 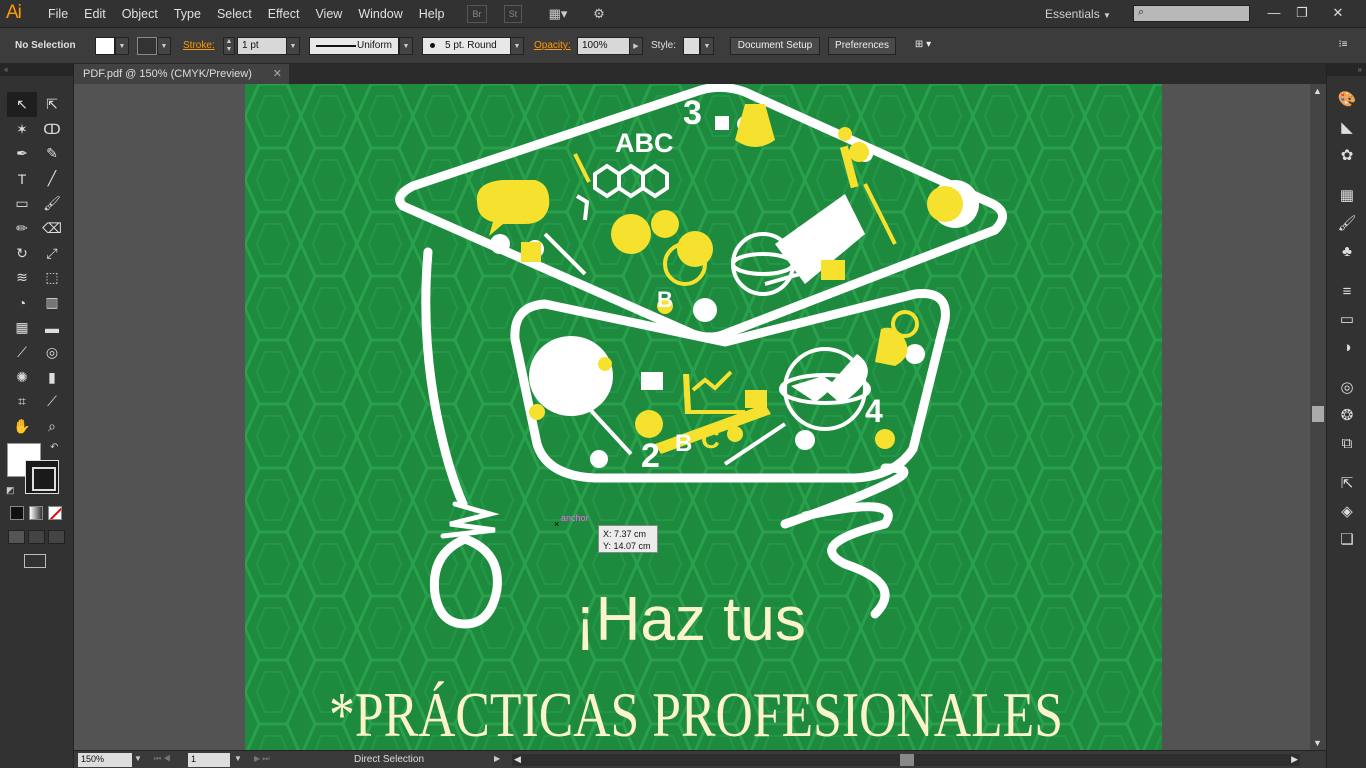 I want to click on mesh-tool-icon: ▦, so click(x=22, y=327).